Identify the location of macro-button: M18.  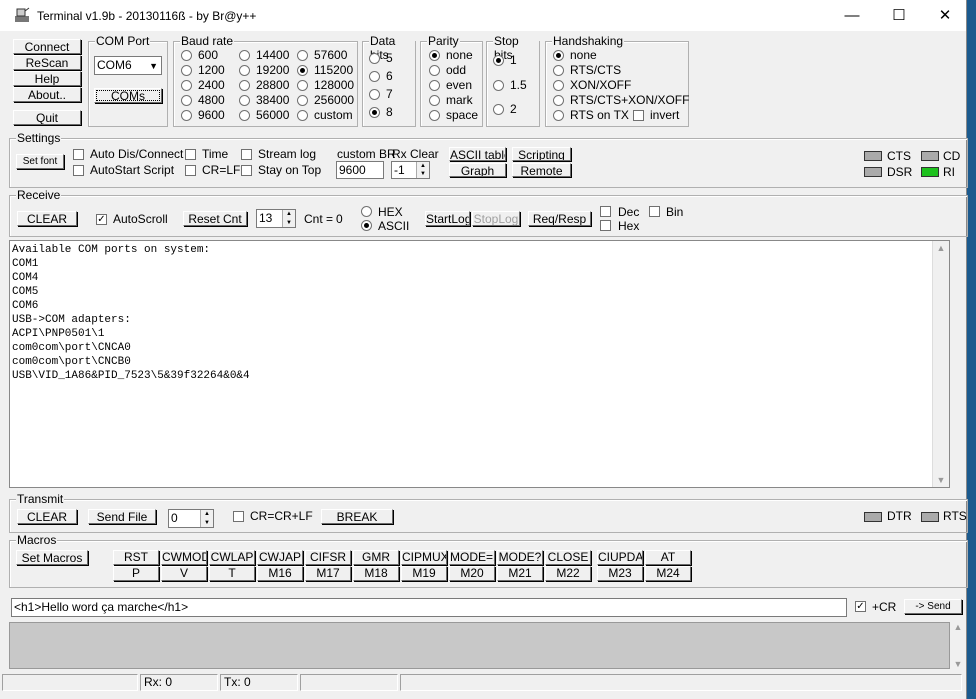
(376, 573).